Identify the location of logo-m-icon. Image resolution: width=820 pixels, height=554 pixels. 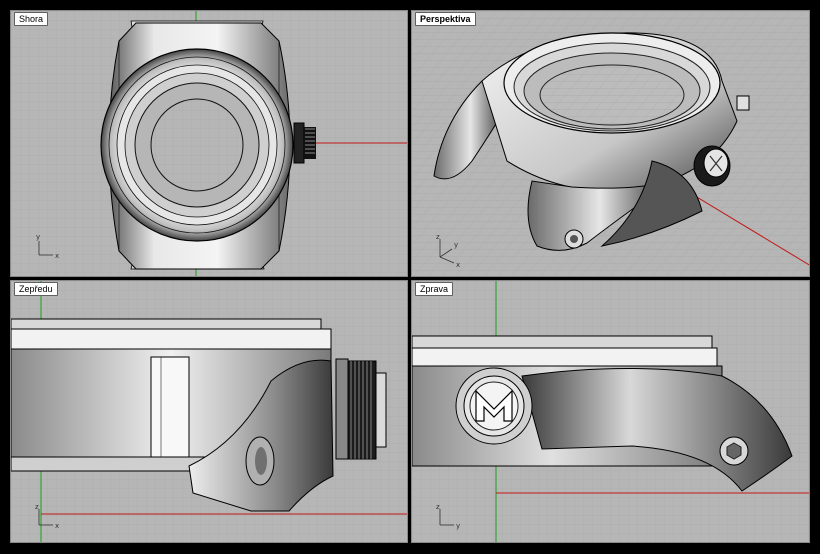
(494, 406).